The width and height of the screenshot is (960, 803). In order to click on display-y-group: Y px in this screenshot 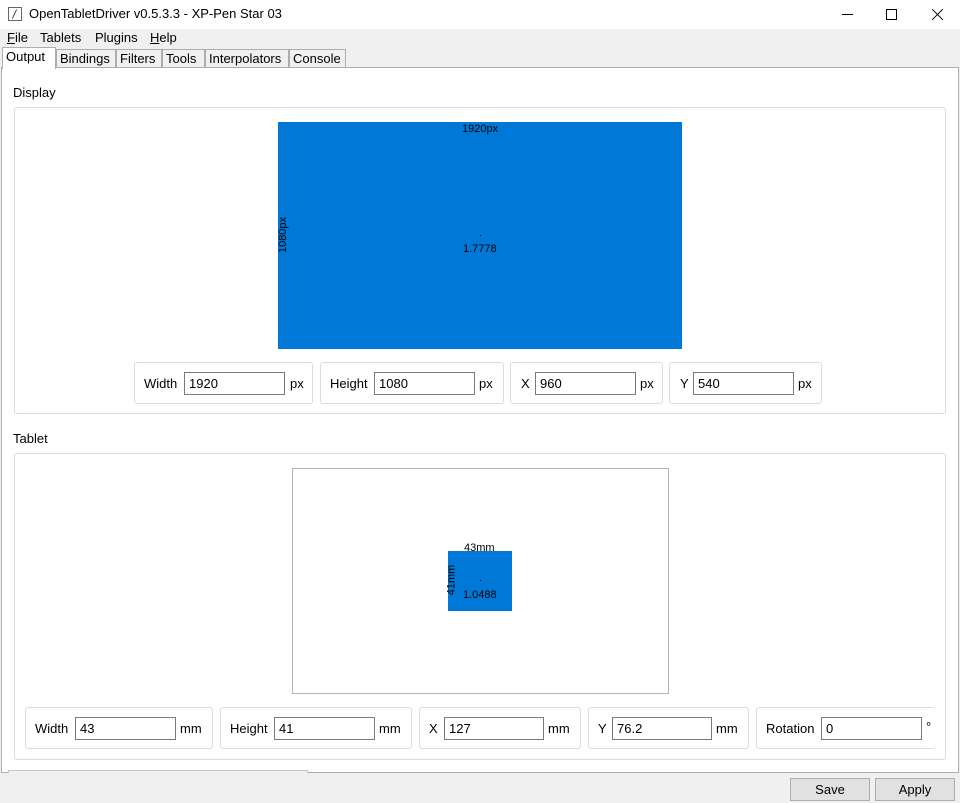, I will do `click(745, 383)`.